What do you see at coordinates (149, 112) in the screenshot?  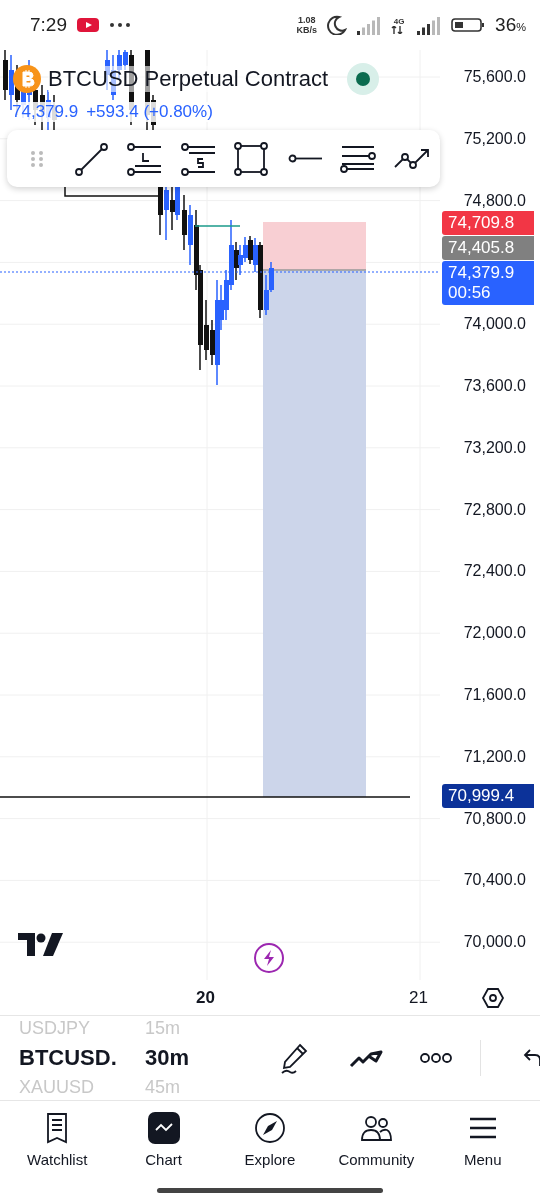 I see `price-change: +593.4 (+0.80%)` at bounding box center [149, 112].